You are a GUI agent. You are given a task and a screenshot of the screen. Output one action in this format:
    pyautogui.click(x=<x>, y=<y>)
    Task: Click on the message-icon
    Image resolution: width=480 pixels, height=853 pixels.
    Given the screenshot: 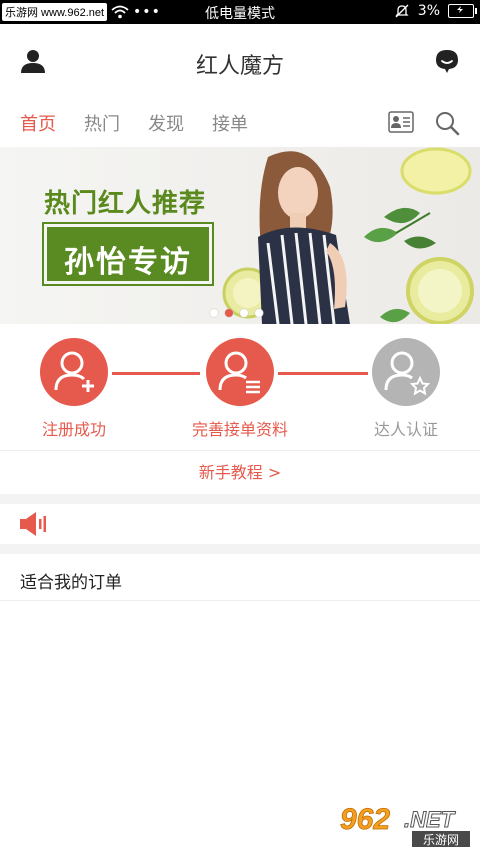 What is the action you would take?
    pyautogui.click(x=447, y=61)
    